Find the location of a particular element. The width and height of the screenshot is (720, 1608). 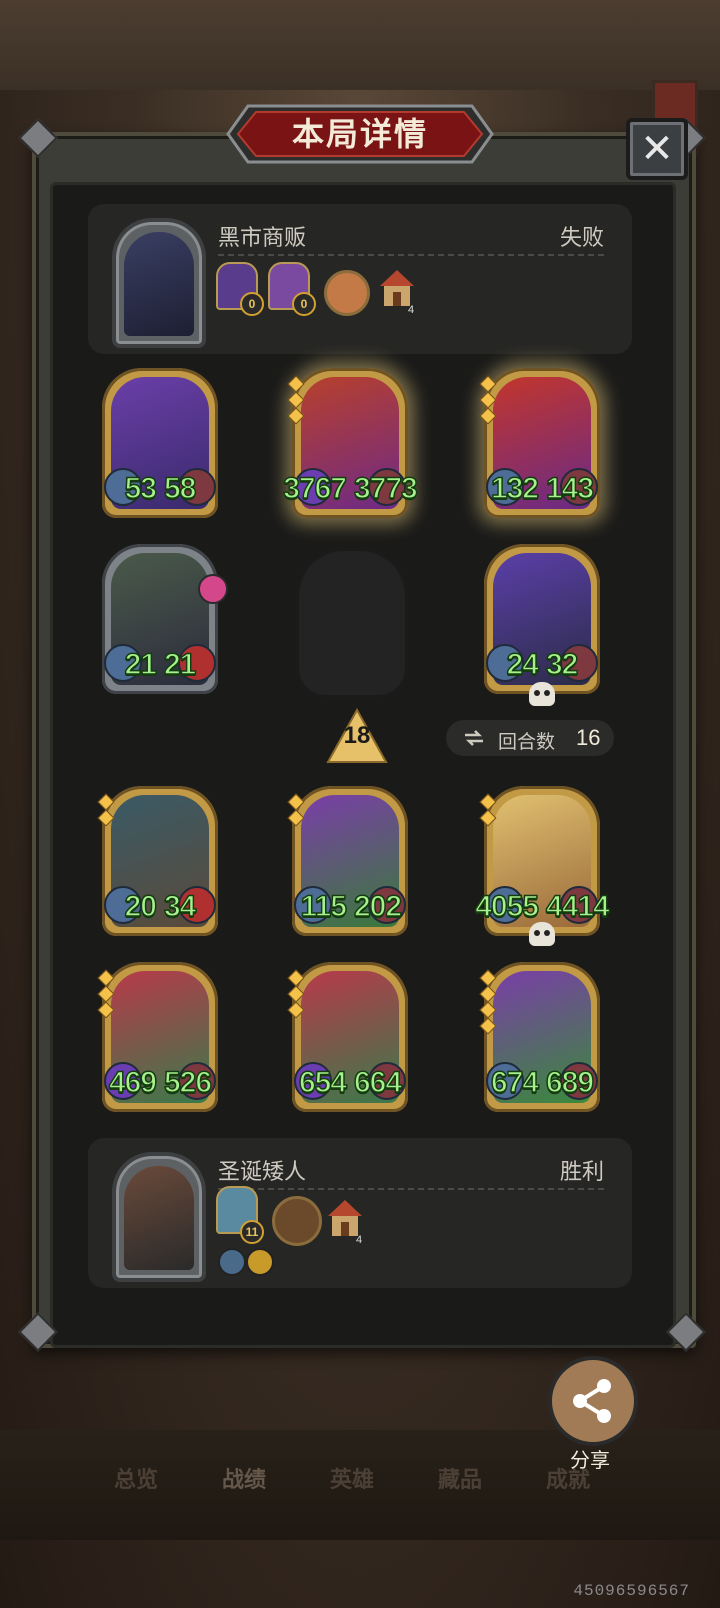

empty-unit-slot is located at coordinates (352, 623).